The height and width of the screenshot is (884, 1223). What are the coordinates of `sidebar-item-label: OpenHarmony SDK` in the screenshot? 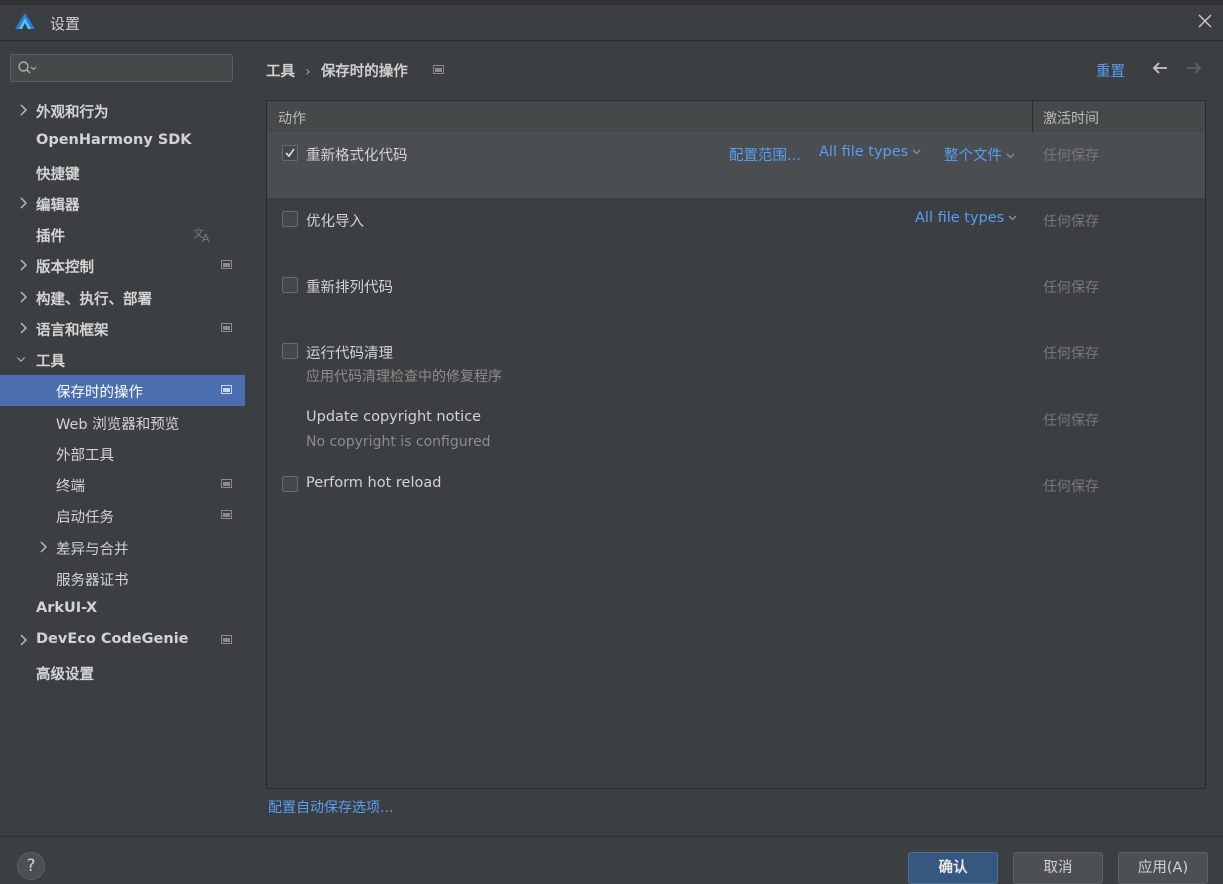 It's located at (114, 140).